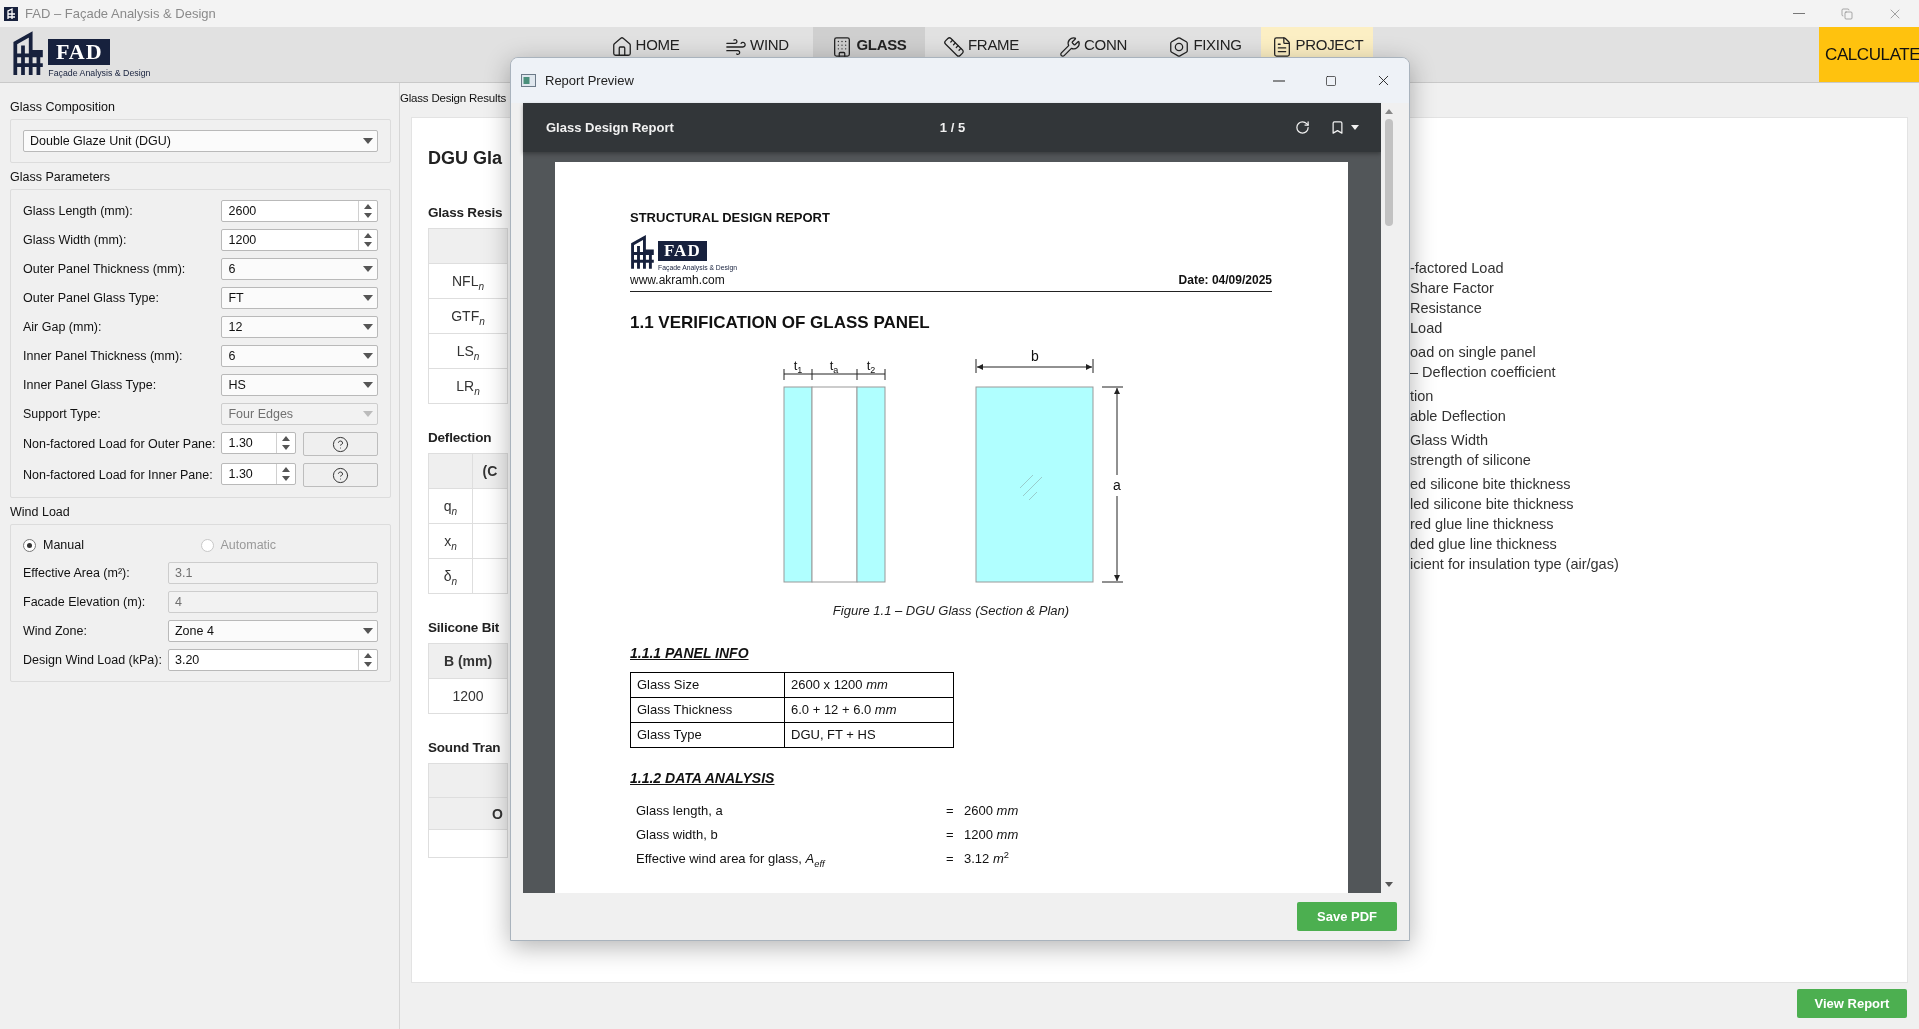 The height and width of the screenshot is (1029, 1919). Describe the element at coordinates (869, 685) in the screenshot. I see `table-cell: 2600 x 1200 mm` at that location.